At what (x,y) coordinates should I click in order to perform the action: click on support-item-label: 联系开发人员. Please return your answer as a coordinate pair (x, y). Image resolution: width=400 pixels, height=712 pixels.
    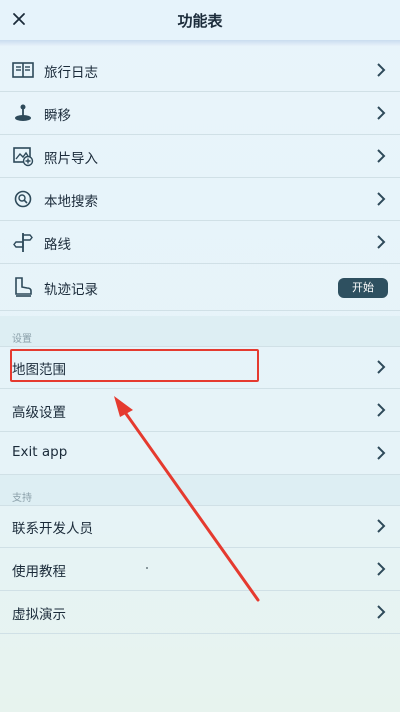
    Looking at the image, I should click on (52, 529).